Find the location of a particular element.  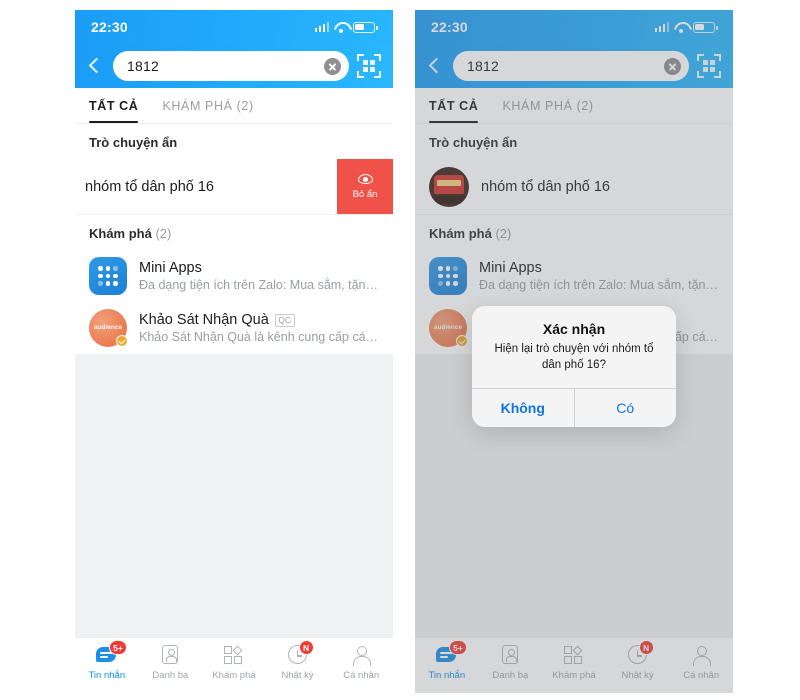

discover-header-label: Khám phá is located at coordinates (120, 233).